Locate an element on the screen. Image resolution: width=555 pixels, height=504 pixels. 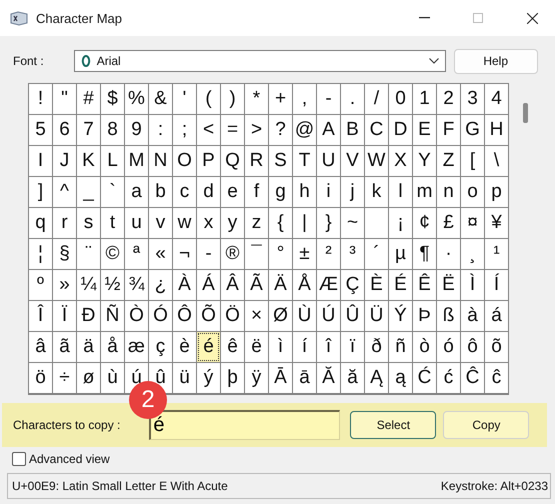
character-cell: k is located at coordinates (376, 192).